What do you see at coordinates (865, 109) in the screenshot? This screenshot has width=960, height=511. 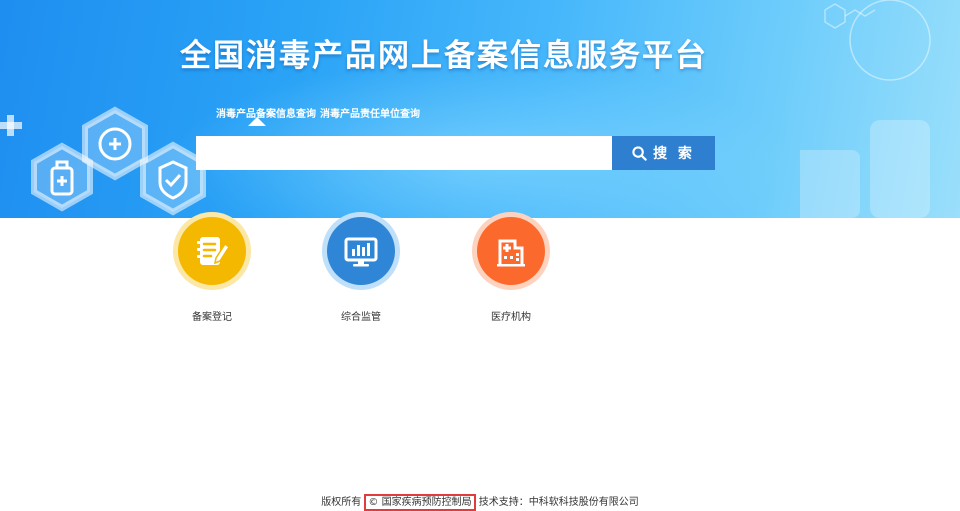 I see `chemistry-decoration-icon` at bounding box center [865, 109].